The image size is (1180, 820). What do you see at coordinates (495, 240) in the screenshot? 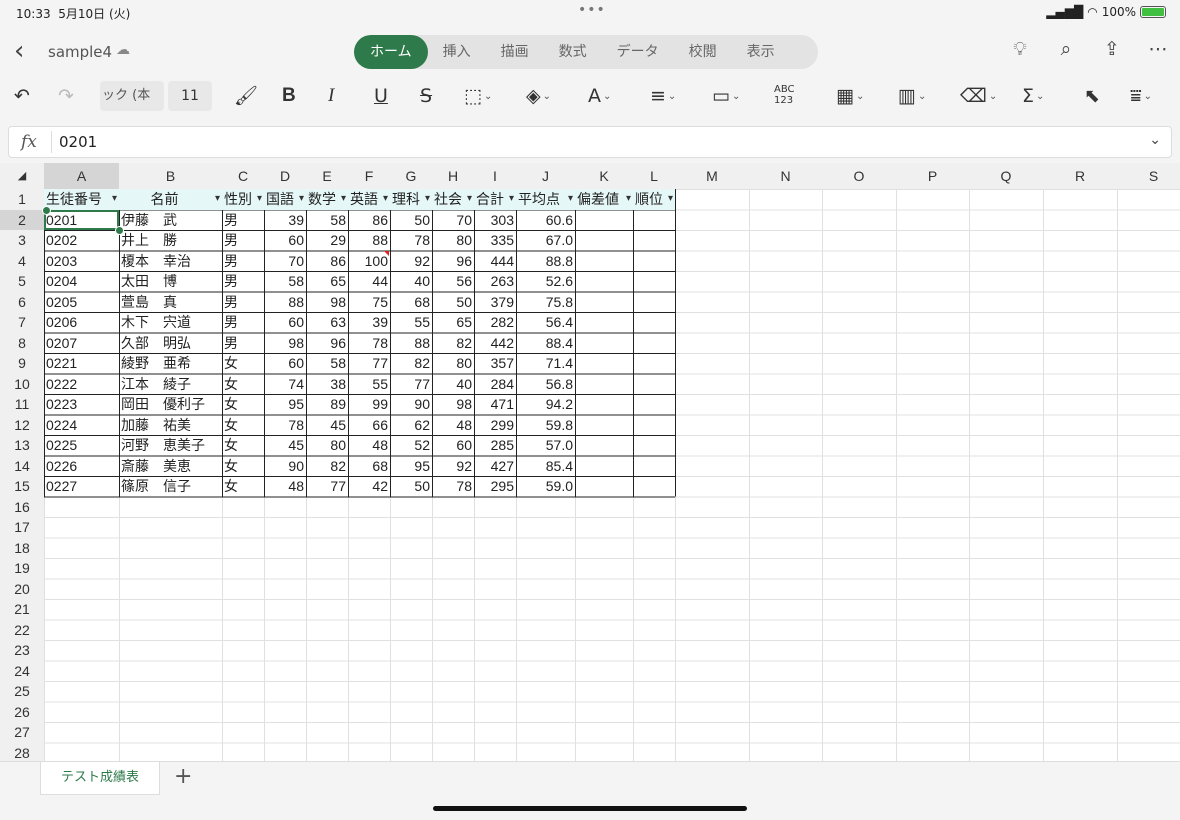
I see `table-cell: 335` at bounding box center [495, 240].